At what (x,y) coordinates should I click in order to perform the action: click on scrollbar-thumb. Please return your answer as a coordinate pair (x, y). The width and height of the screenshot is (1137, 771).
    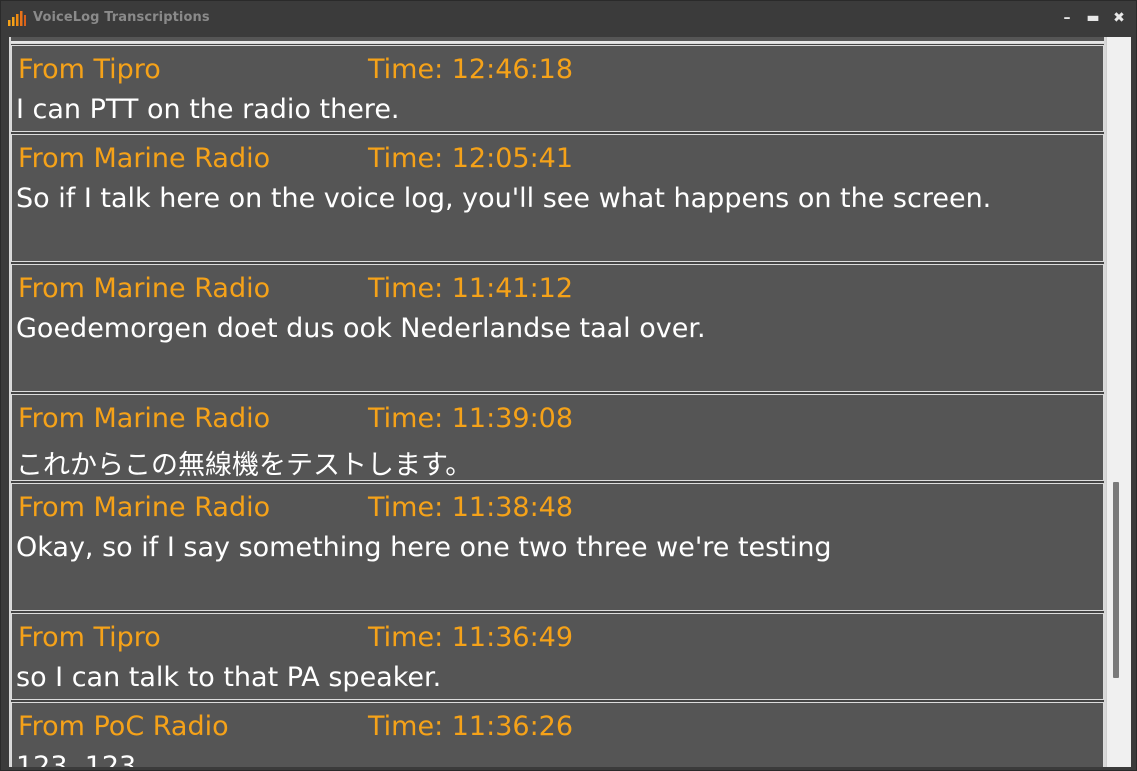
    Looking at the image, I should click on (1116, 580).